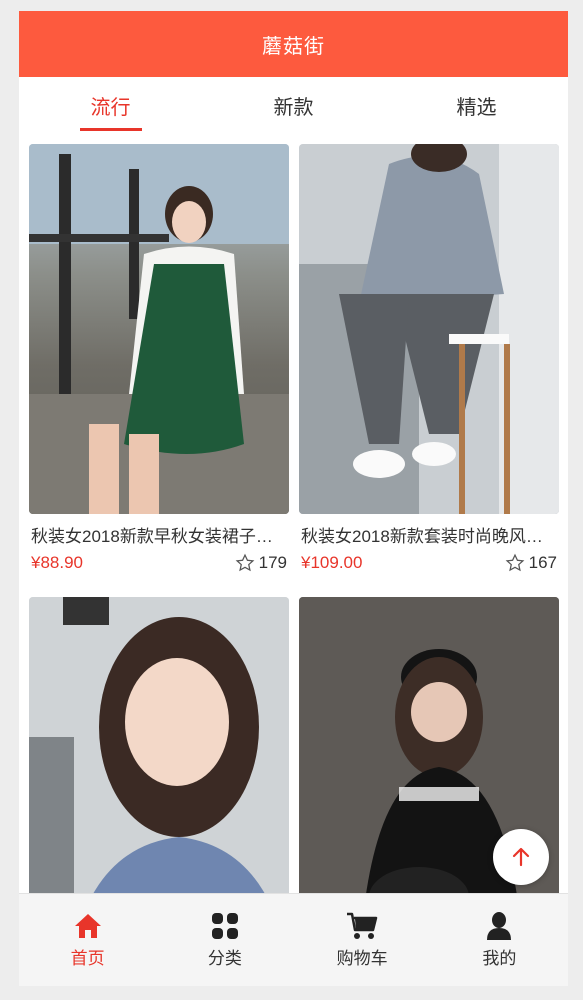 The height and width of the screenshot is (1000, 583). What do you see at coordinates (224, 925) in the screenshot?
I see `grid-icon` at bounding box center [224, 925].